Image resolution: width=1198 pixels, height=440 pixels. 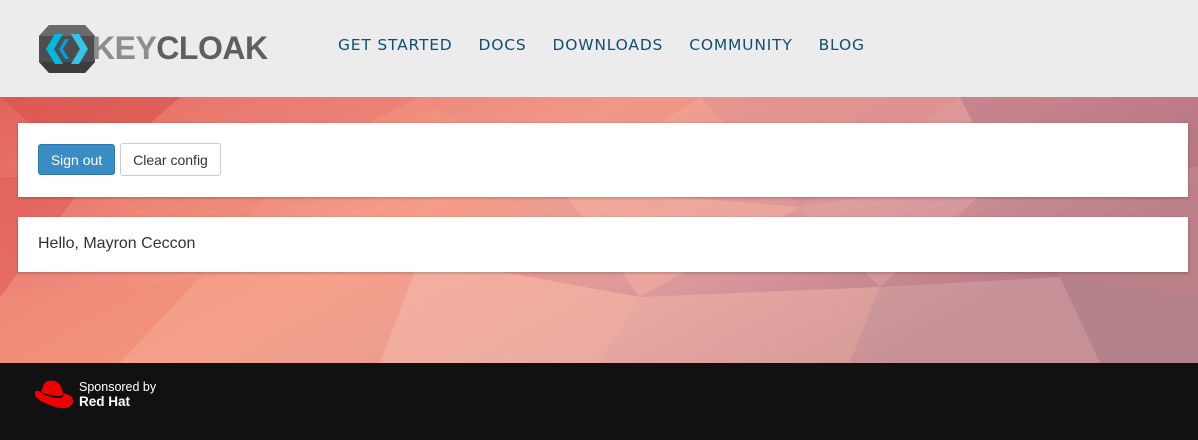 I want to click on clear-config-button: Clear config, so click(x=170, y=159).